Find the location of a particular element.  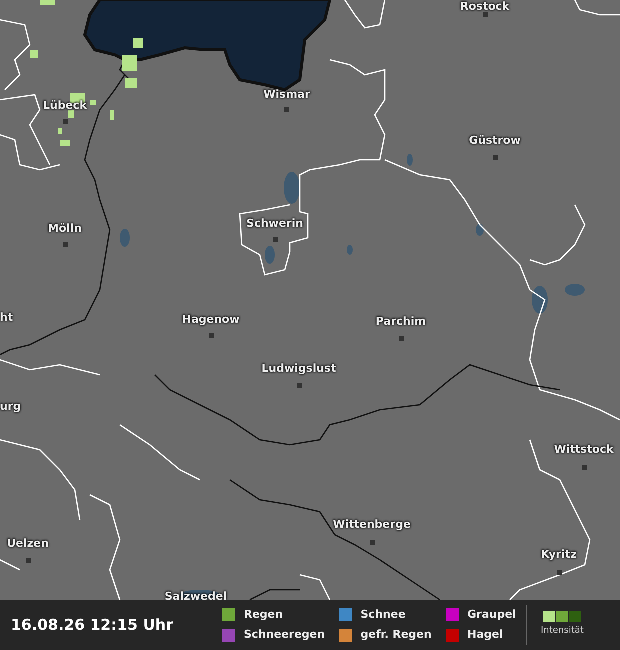

city-label: Schwerin is located at coordinates (275, 224).